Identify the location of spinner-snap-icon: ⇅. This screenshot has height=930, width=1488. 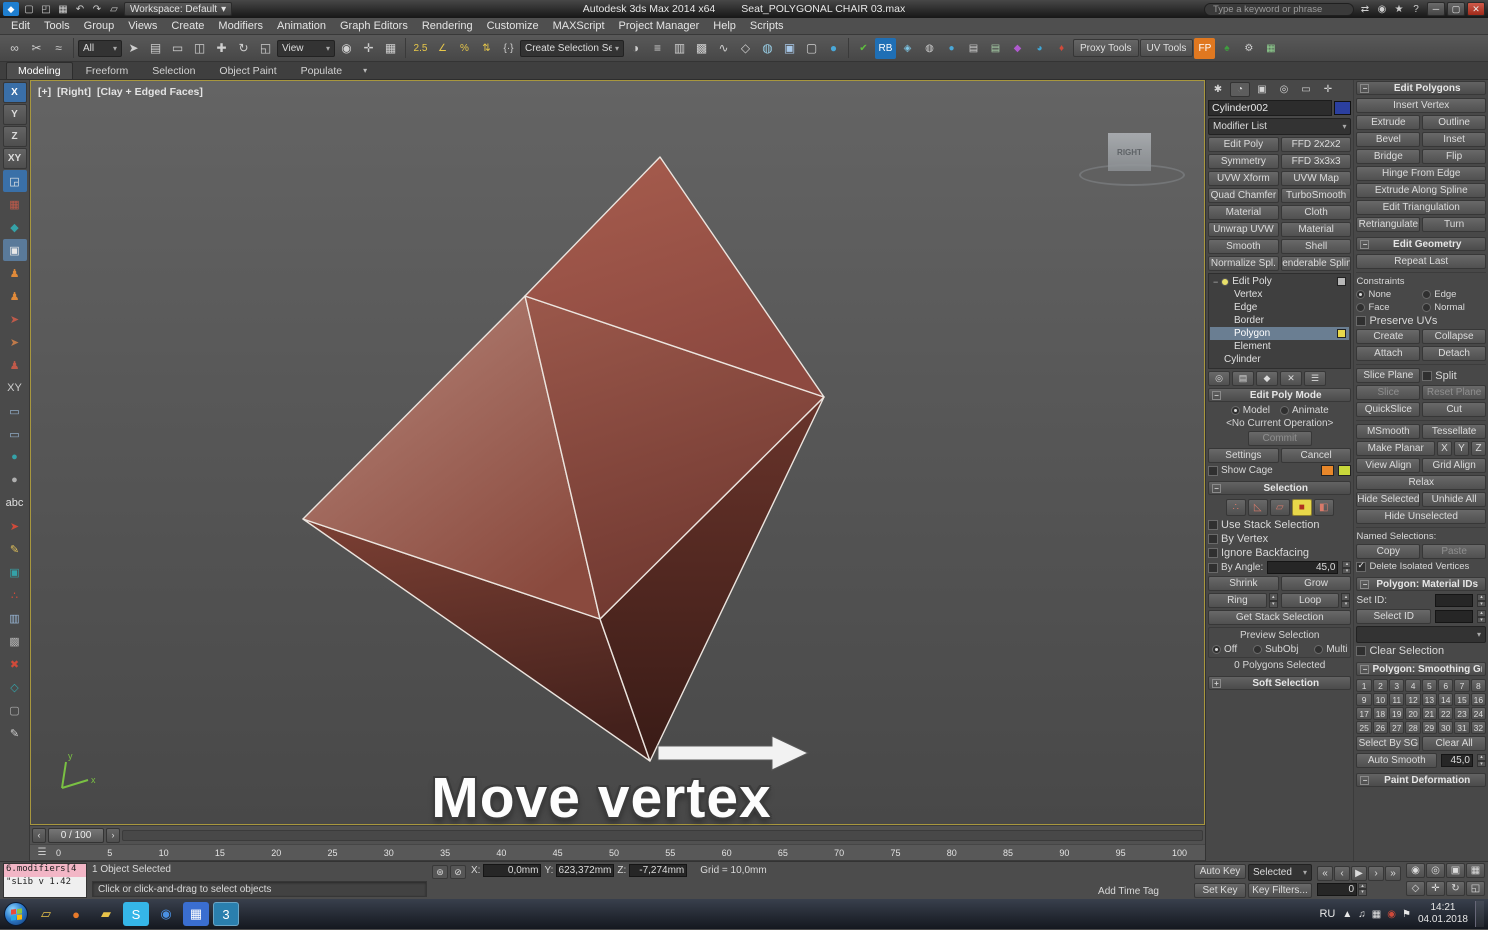
(486, 48).